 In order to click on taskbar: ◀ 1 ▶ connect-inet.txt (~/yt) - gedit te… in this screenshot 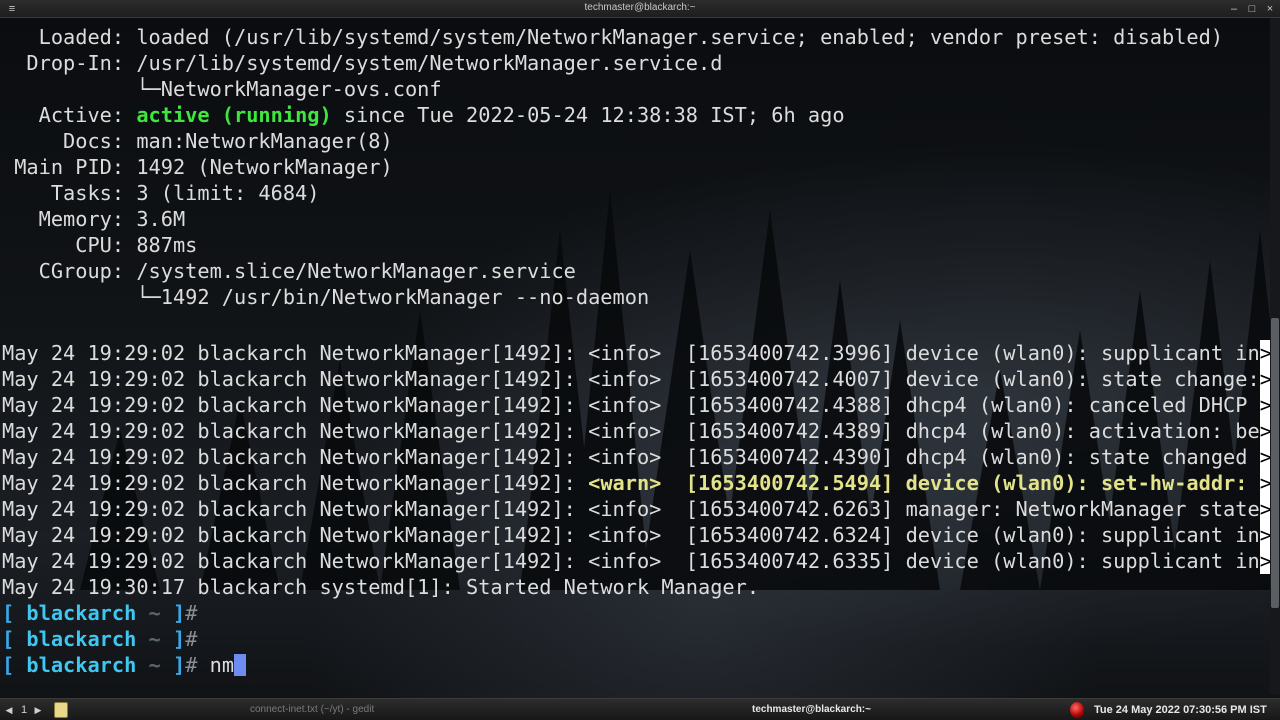, I will do `click(640, 709)`.